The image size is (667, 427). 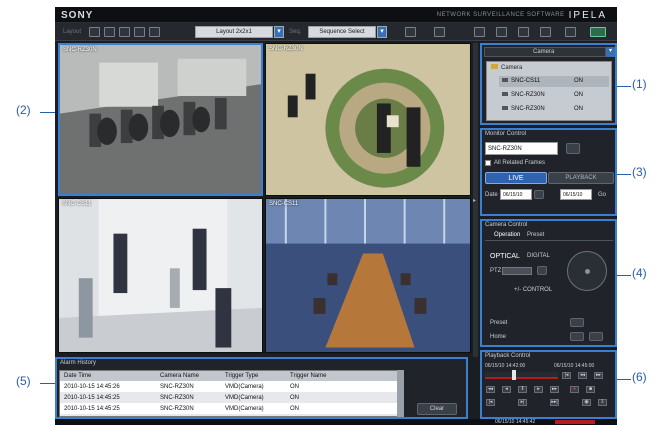 What do you see at coordinates (542, 270) in the screenshot?
I see `zoom-plus-button` at bounding box center [542, 270].